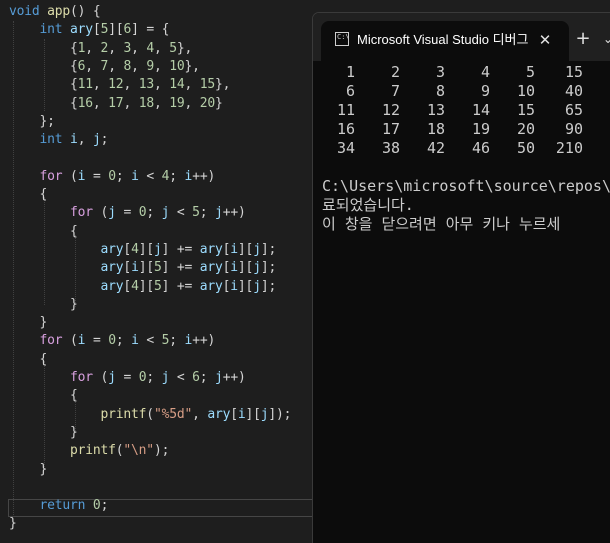 Image resolution: width=610 pixels, height=543 pixels. What do you see at coordinates (395, 72) in the screenshot?
I see `output-cell: 2` at bounding box center [395, 72].